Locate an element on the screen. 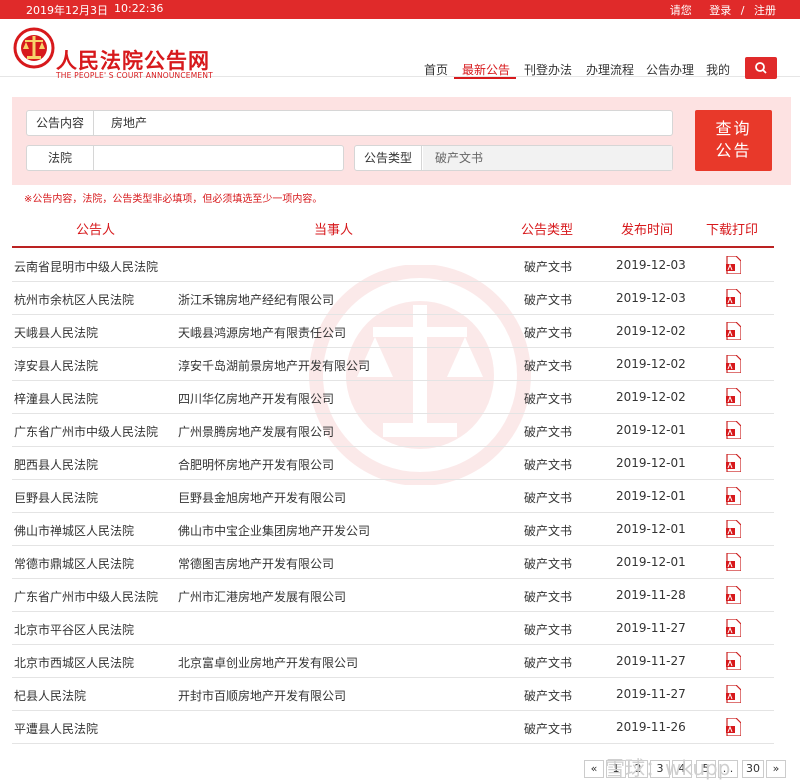 Image resolution: width=800 pixels, height=784 pixels. row-party: 开封市百顺房地产开发有限公司 is located at coordinates (262, 695).